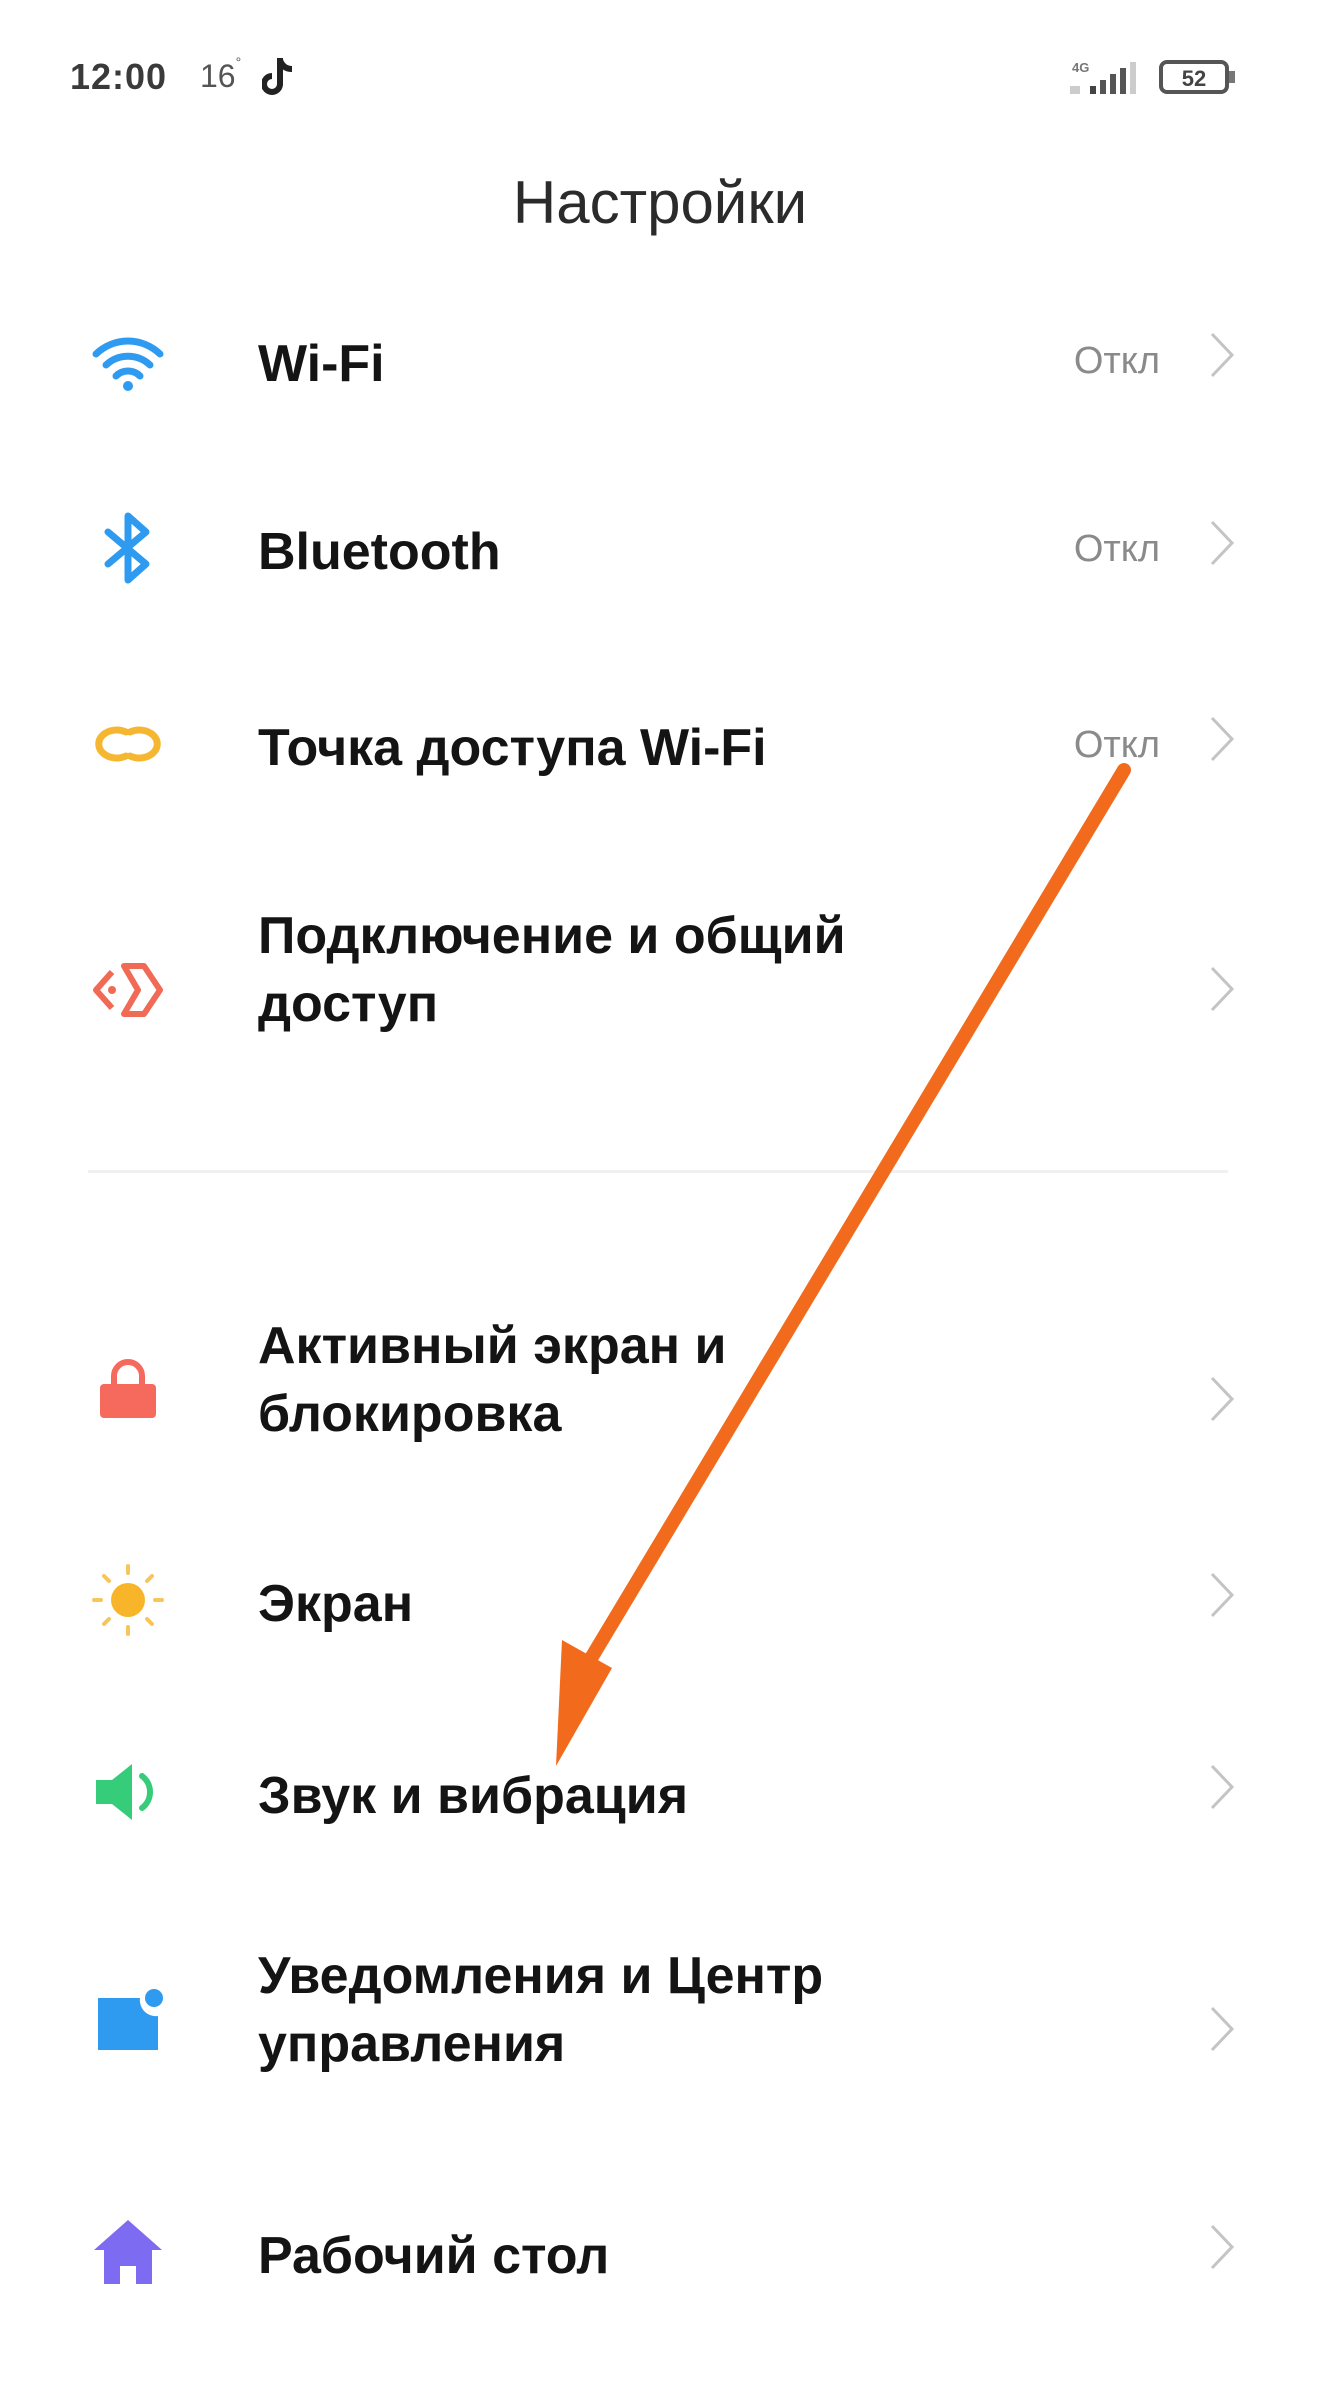 The width and height of the screenshot is (1320, 2383). Describe the element at coordinates (473, 1796) in the screenshot. I see `settings-item-label: Звук и вибрация` at that location.